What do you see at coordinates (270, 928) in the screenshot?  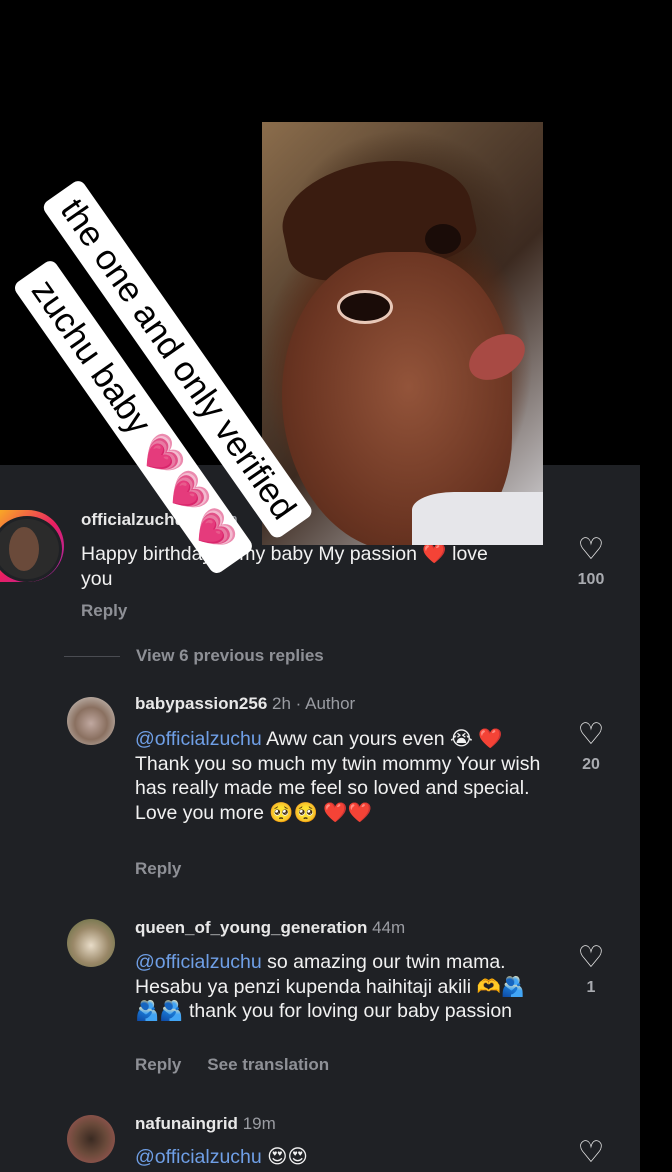 I see `reply-username: queen_of_young_generation 44m` at bounding box center [270, 928].